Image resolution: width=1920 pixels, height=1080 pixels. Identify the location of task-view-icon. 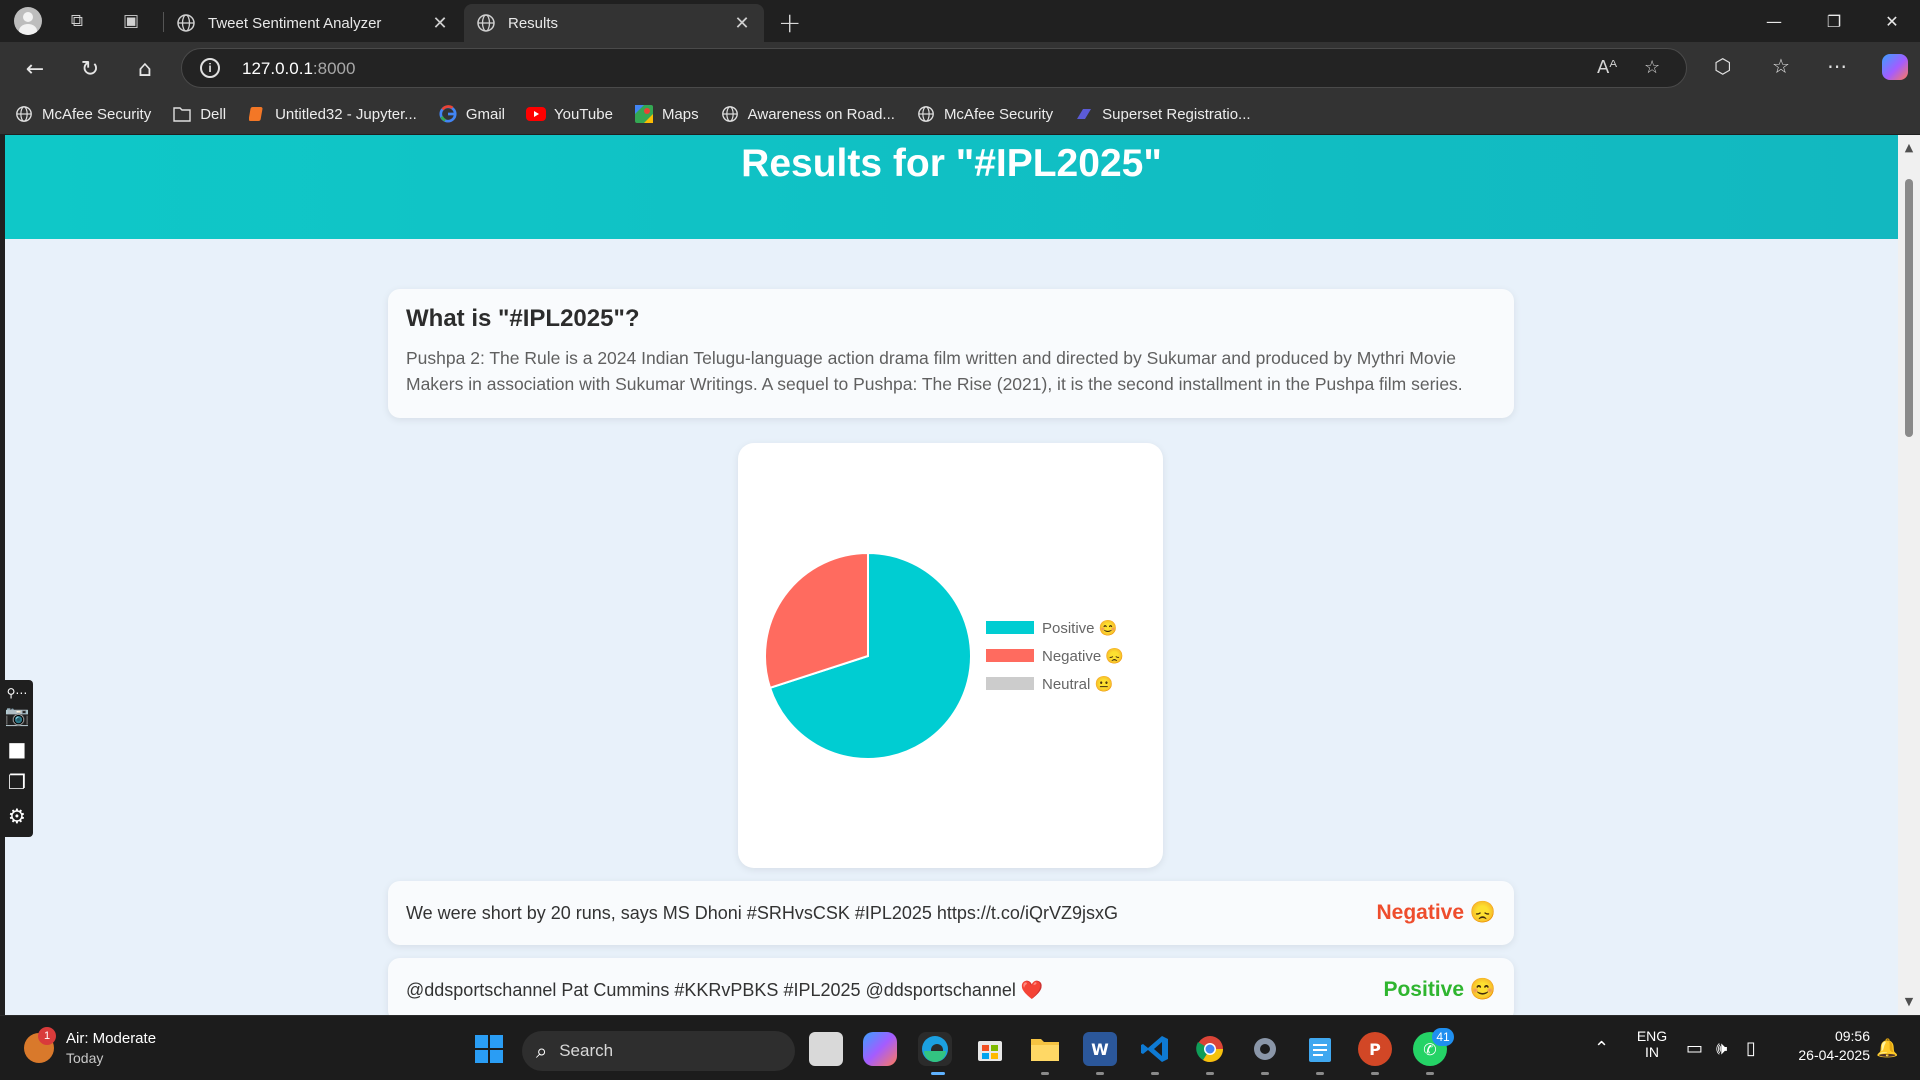
(826, 1049).